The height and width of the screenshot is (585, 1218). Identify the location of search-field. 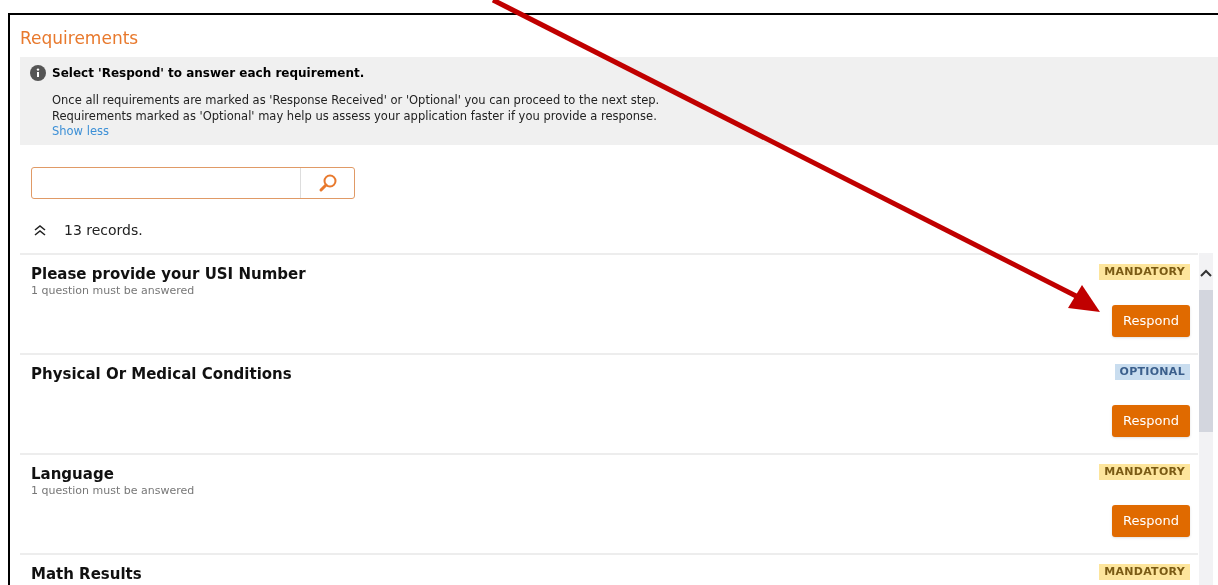
(193, 183).